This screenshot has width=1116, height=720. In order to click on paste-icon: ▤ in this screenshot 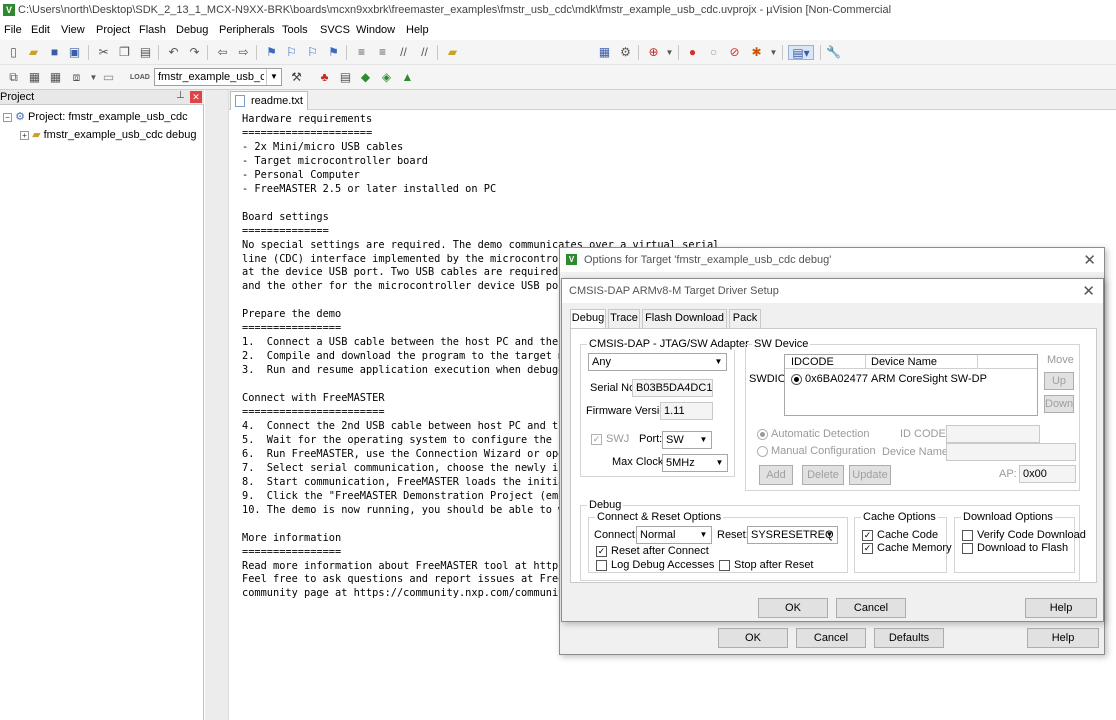, I will do `click(145, 52)`.